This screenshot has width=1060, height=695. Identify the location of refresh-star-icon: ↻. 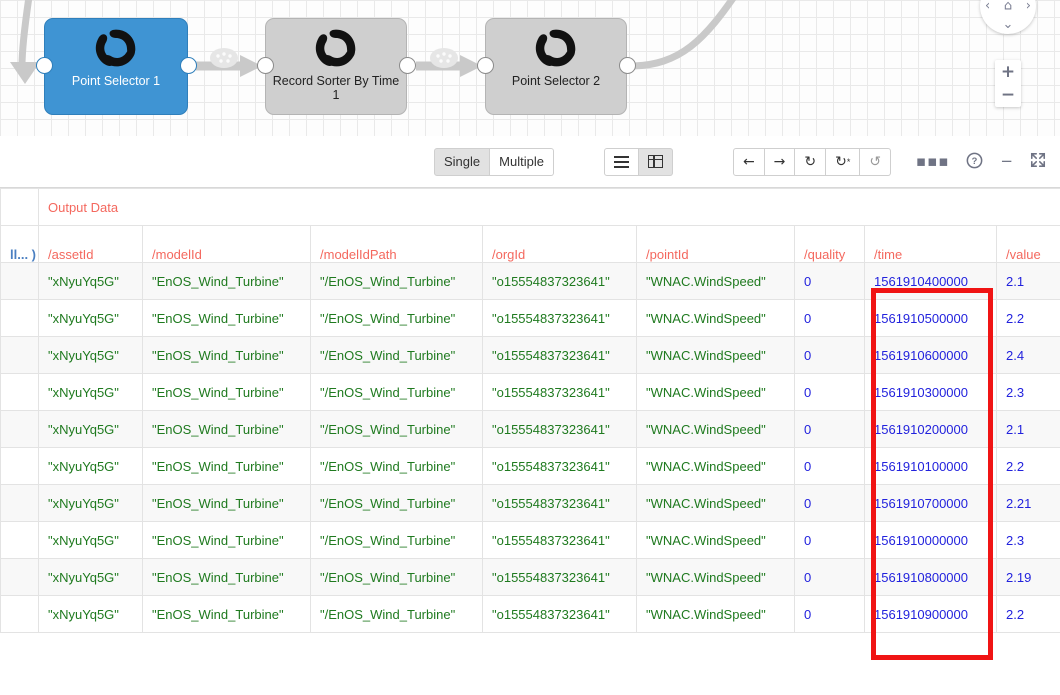
(841, 162).